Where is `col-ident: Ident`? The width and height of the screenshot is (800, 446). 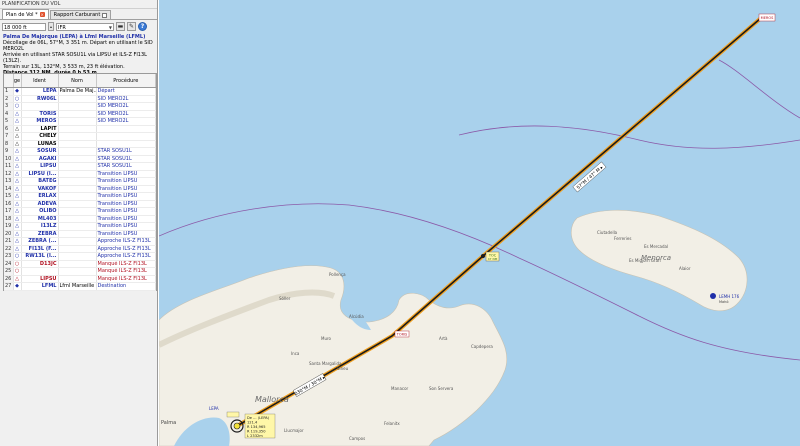
col-ident: Ident is located at coordinates (40, 81).